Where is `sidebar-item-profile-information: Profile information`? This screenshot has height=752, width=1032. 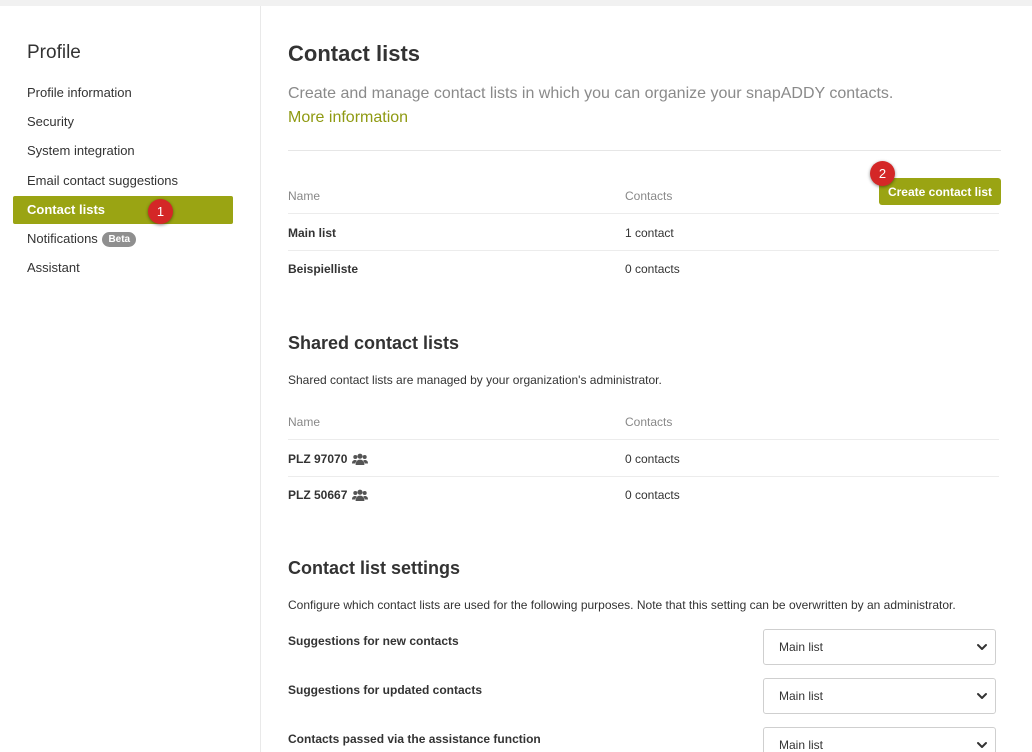
sidebar-item-profile-information: Profile information is located at coordinates (123, 93).